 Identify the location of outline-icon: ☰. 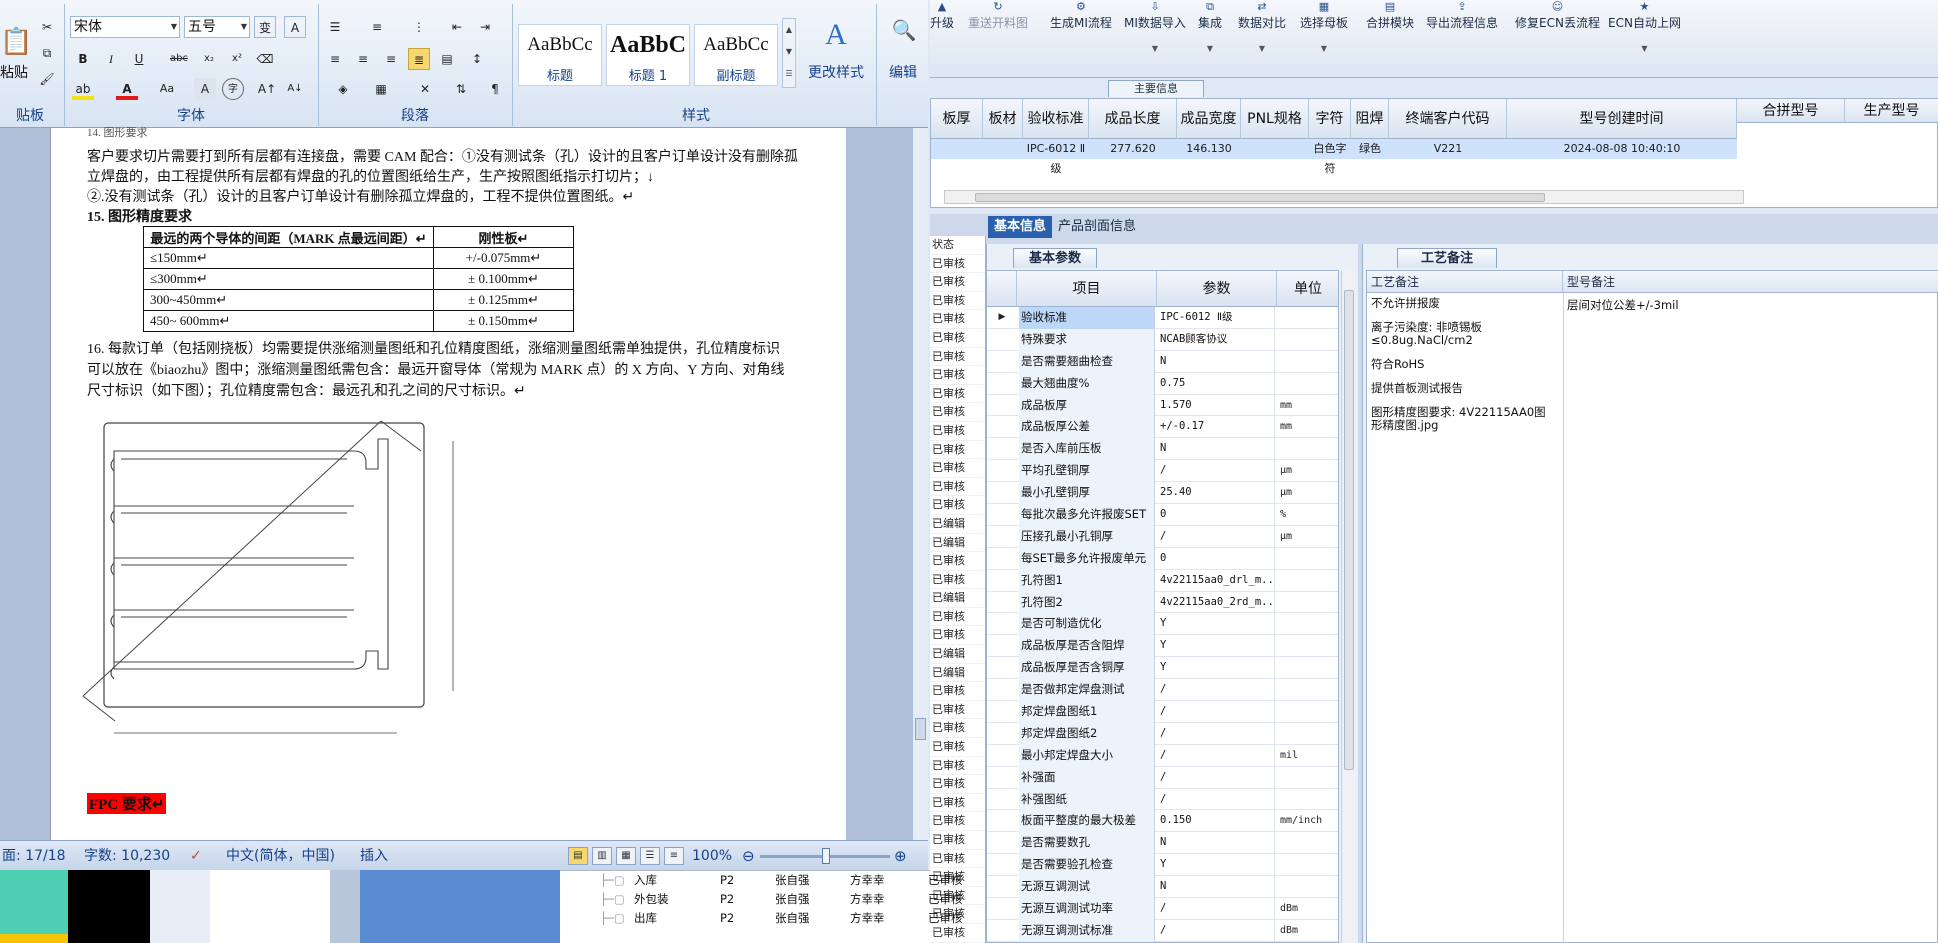
(650, 856).